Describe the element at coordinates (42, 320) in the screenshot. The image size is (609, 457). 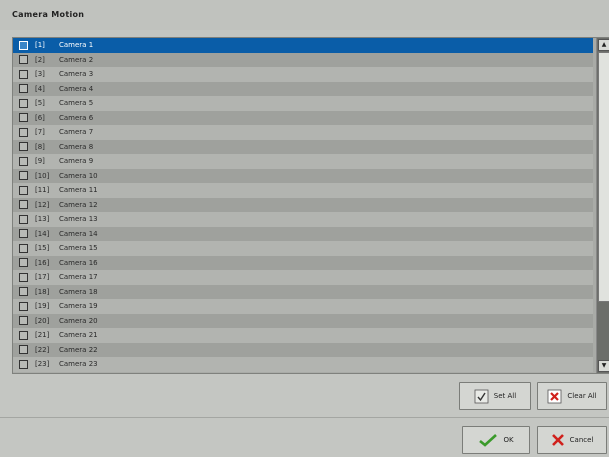
I see `camera-index: [20]` at that location.